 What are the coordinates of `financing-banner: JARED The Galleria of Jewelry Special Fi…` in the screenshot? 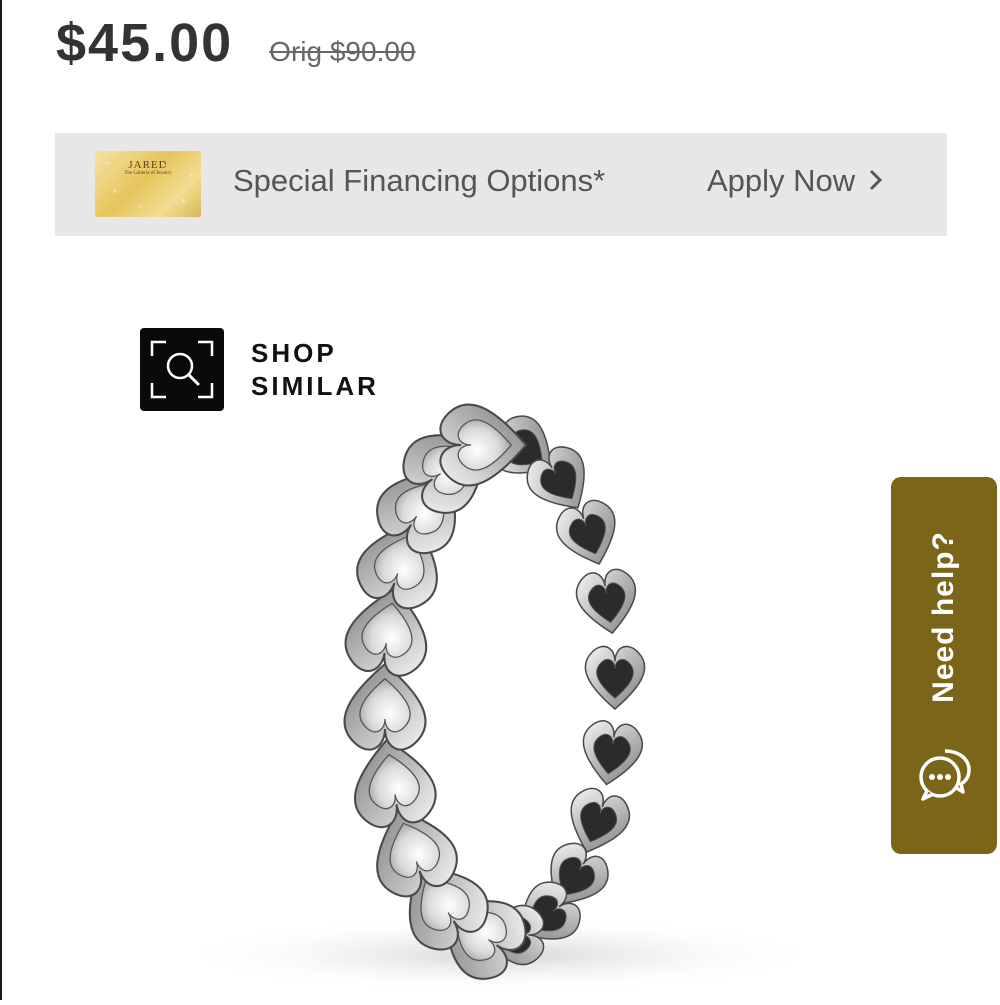 It's located at (501, 184).